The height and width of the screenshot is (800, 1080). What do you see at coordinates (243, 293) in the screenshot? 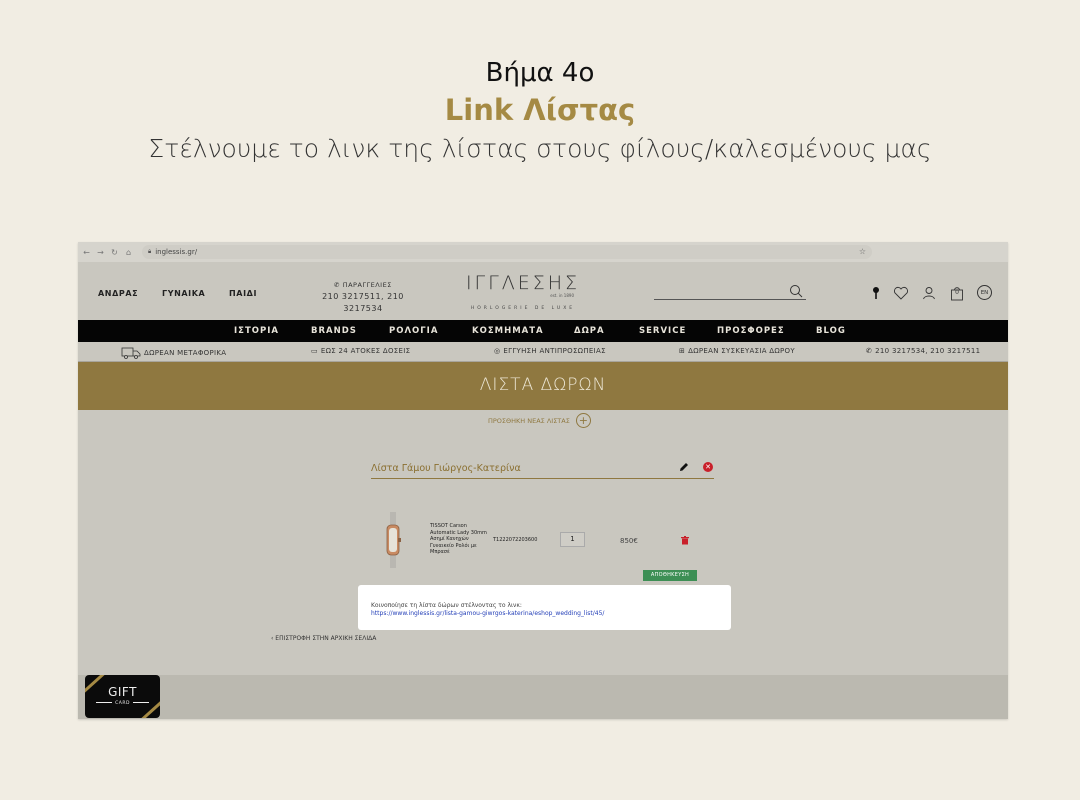
I see `category-kids: ΠΑΙΔΙ` at bounding box center [243, 293].